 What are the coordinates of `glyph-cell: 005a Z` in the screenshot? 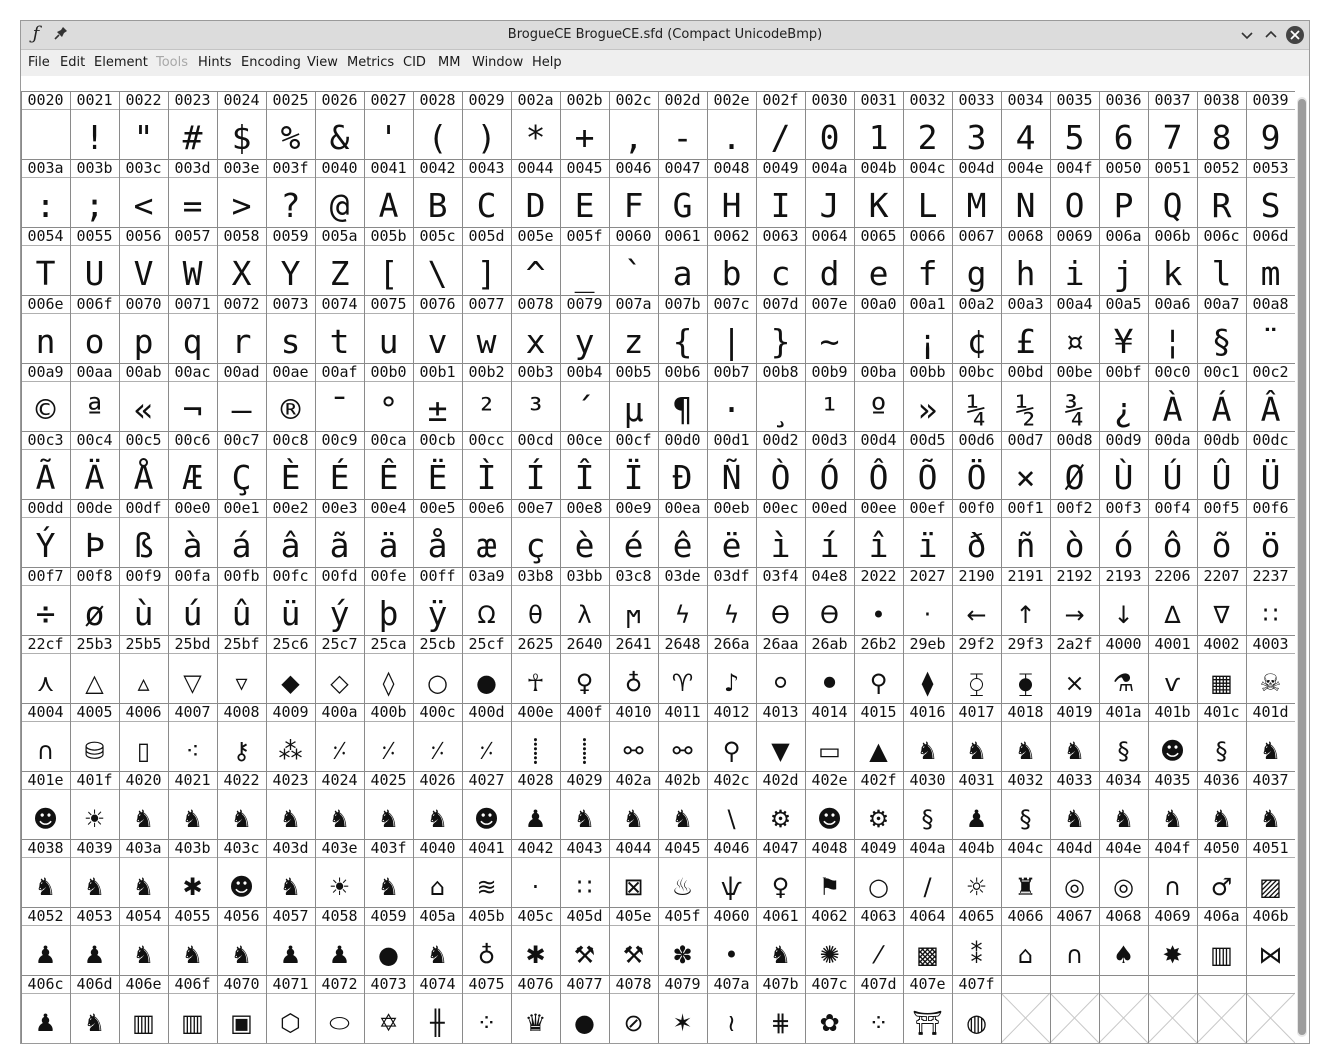 It's located at (339, 260).